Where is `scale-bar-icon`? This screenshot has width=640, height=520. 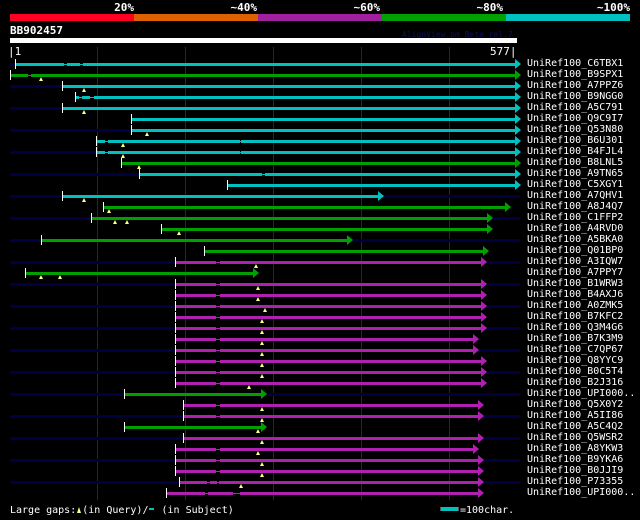
scale-bar-icon is located at coordinates (449, 509).